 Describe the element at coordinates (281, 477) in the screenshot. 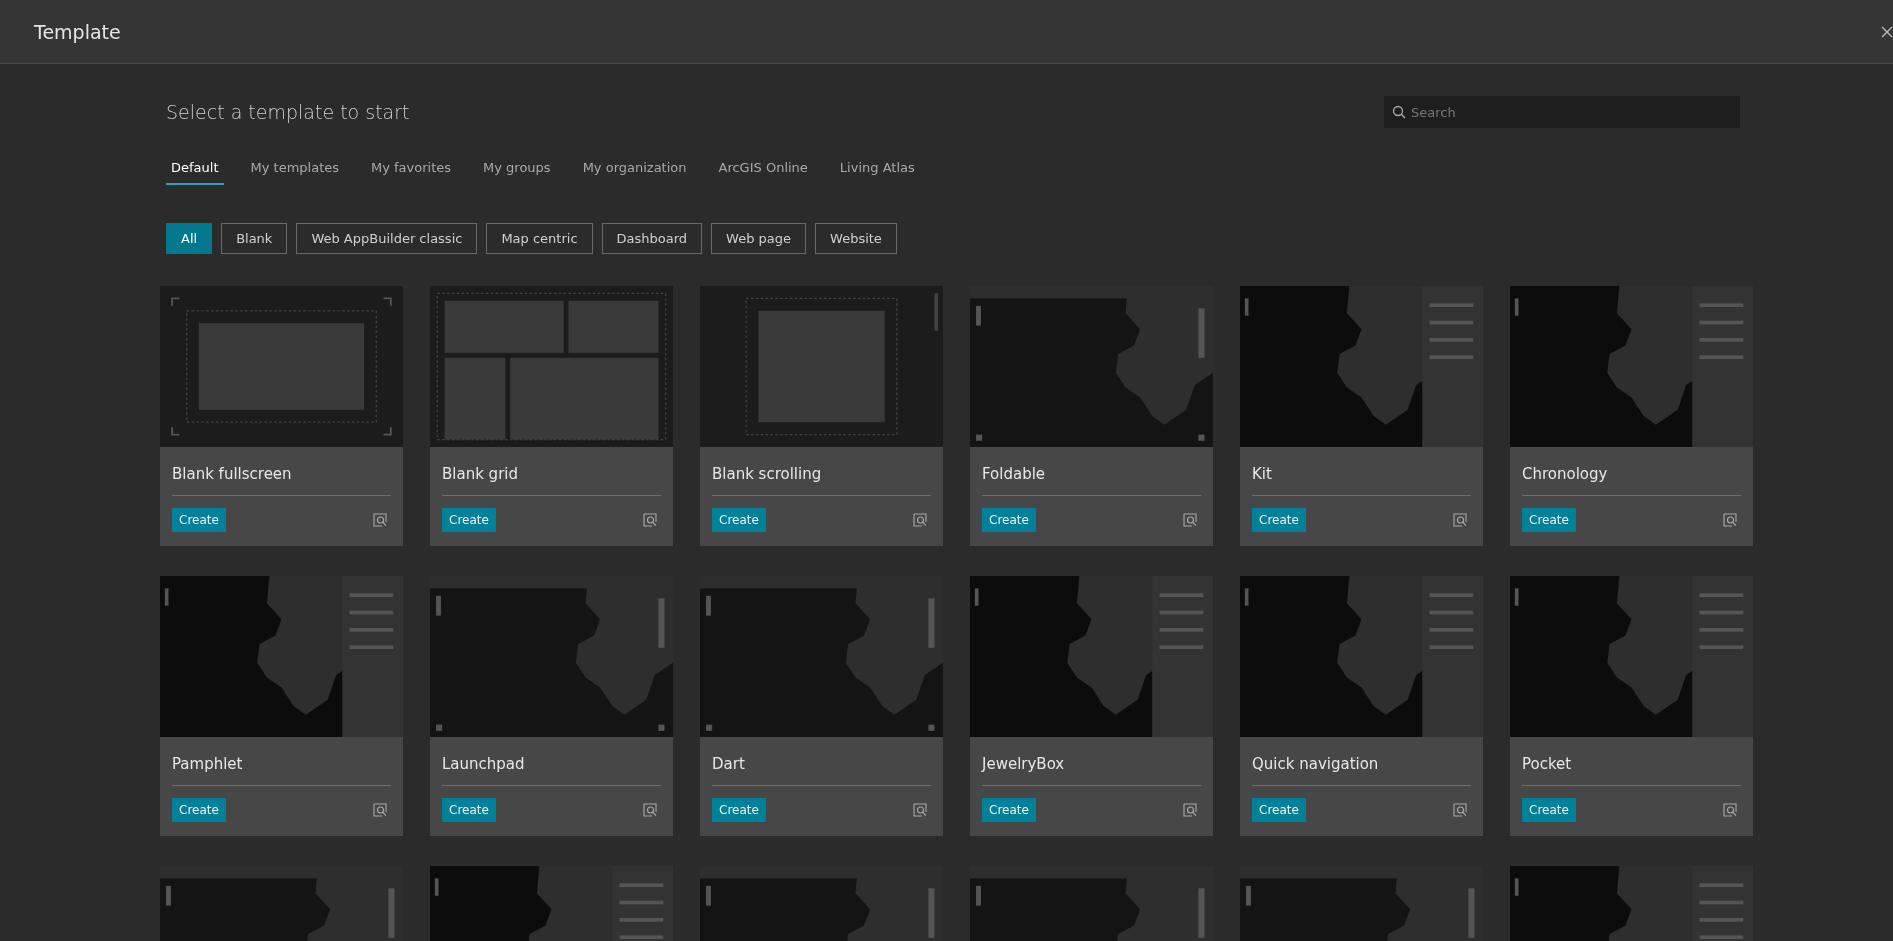

I see `card-title: Blank fullscreen` at that location.